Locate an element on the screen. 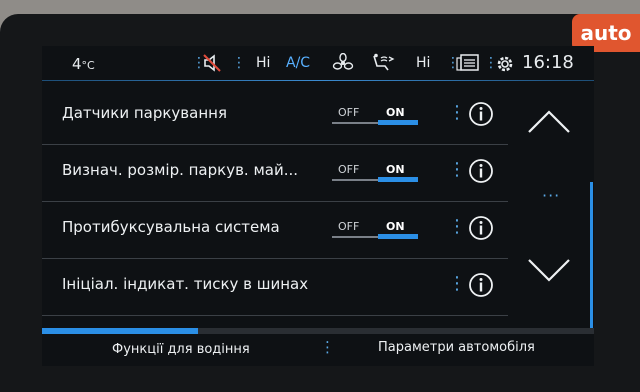 The height and width of the screenshot is (392, 640). seat-airflow-icon is located at coordinates (383, 65).